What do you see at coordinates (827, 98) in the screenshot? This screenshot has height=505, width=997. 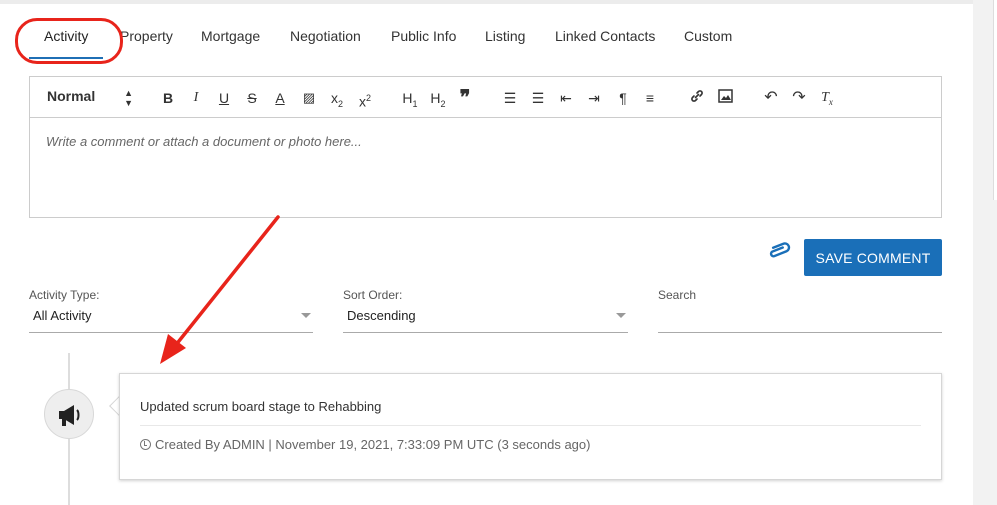 I see `clear-format-icon: Tx` at bounding box center [827, 98].